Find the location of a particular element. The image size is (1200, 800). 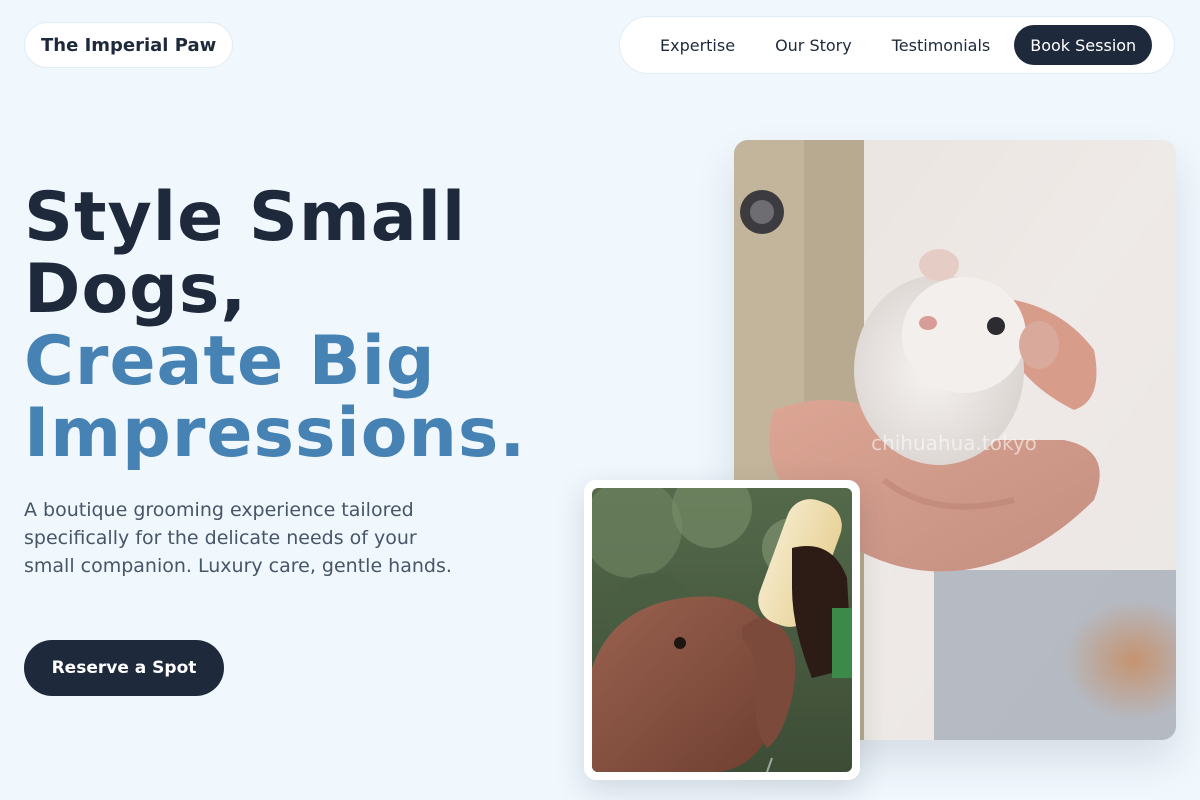

nav-link-our-story: Our Story is located at coordinates (813, 45).